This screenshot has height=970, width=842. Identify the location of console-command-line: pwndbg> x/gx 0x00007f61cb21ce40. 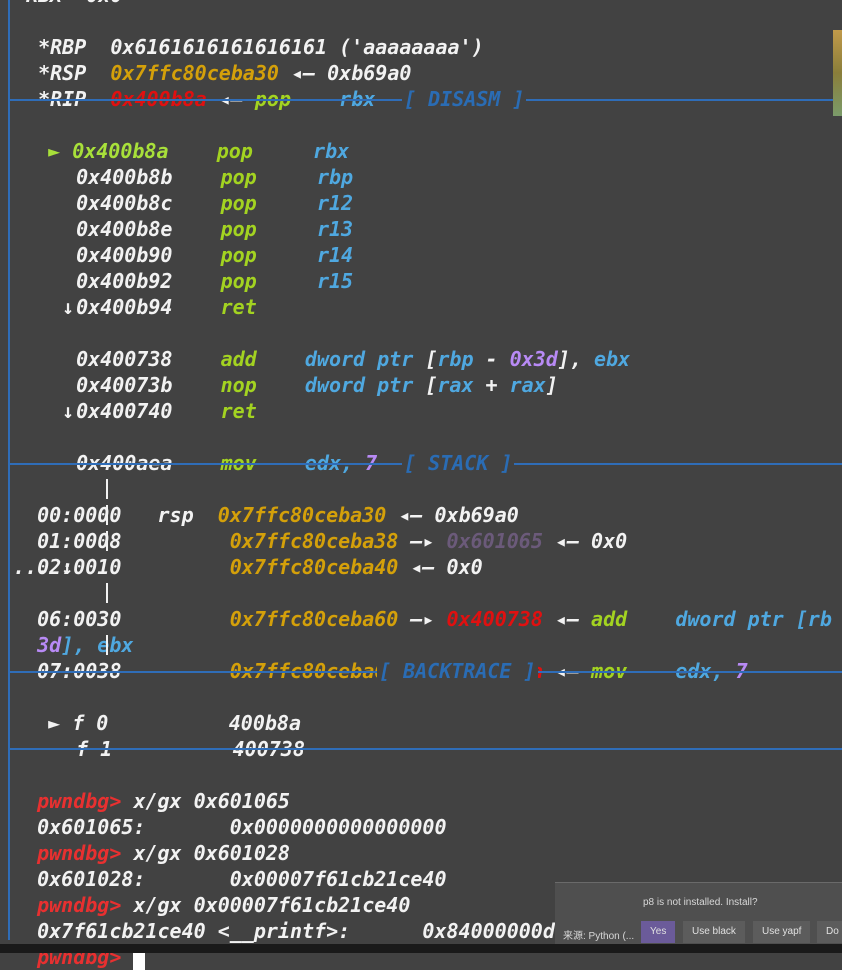
(211, 891).